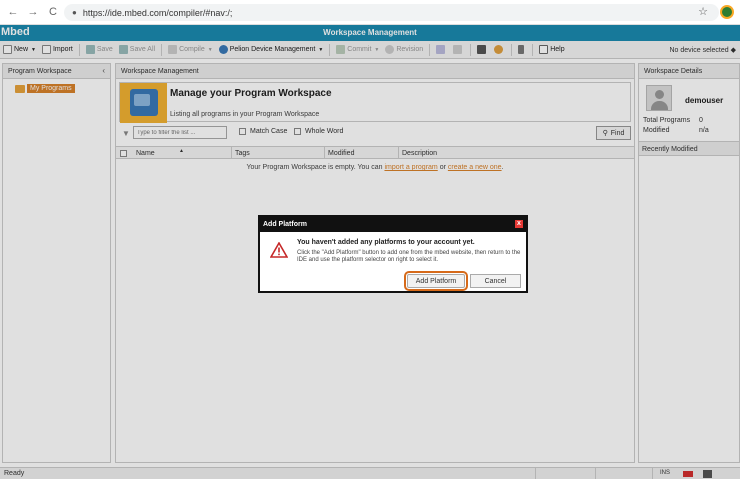 The height and width of the screenshot is (479, 740). I want to click on warning-icon, so click(279, 250).